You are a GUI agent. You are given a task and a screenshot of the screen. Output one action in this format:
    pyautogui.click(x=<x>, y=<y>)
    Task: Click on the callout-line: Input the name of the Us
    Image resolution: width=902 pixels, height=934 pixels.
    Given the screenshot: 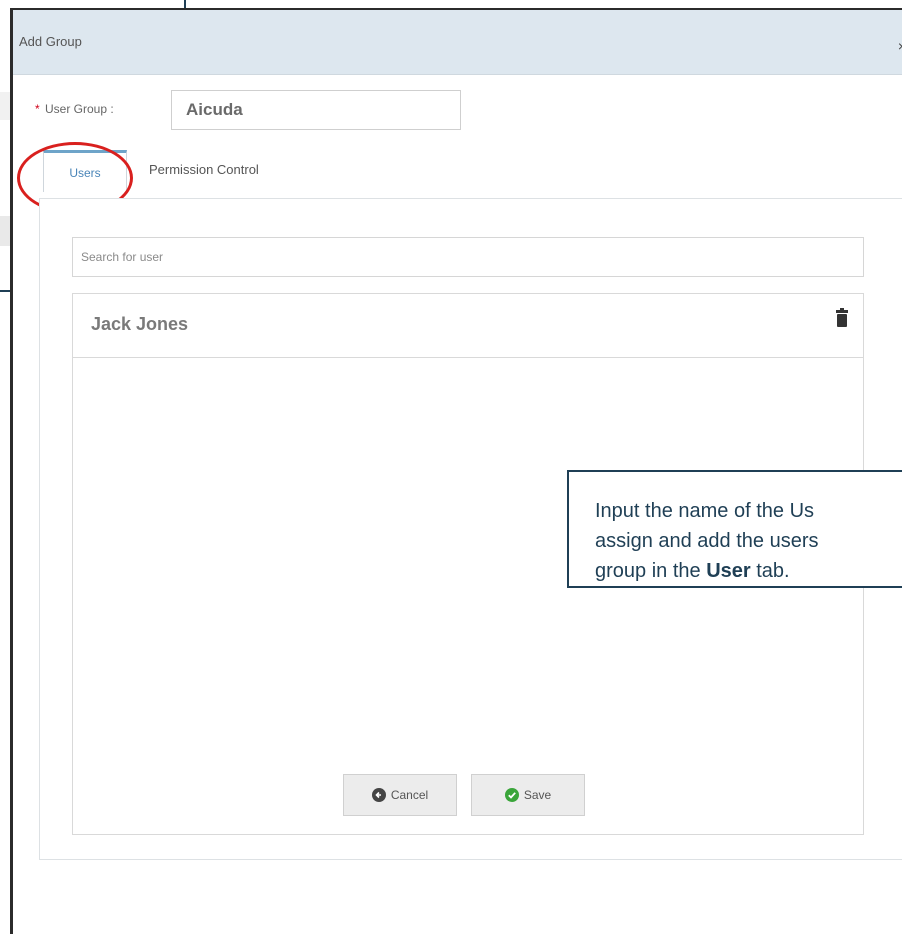 What is the action you would take?
    pyautogui.click(x=705, y=511)
    